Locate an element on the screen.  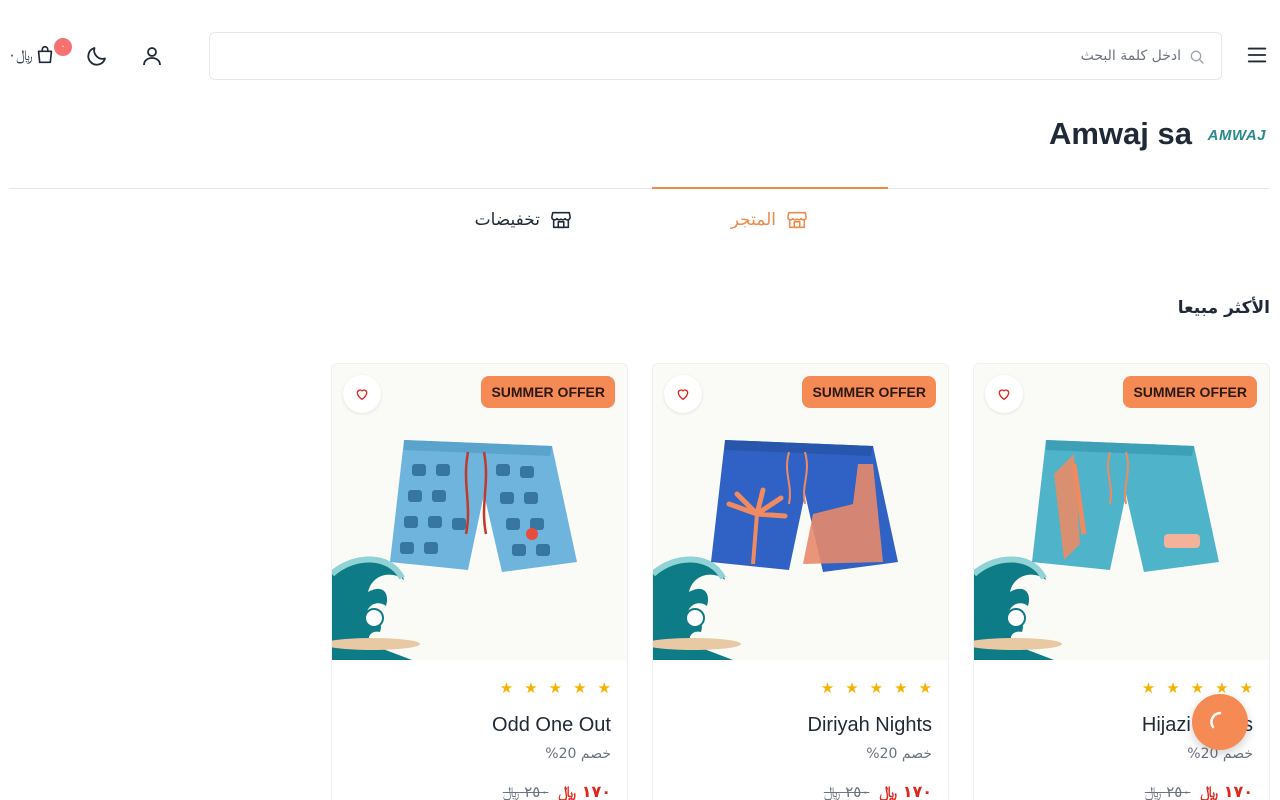
tabs-divider is located at coordinates (639, 188).